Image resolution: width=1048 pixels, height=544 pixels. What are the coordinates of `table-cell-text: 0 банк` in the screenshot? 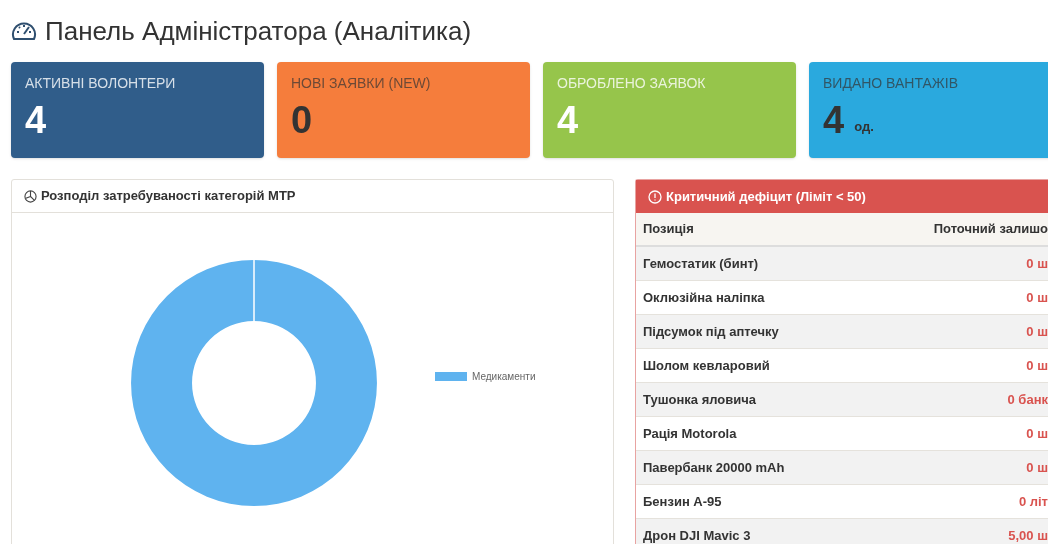 It's located at (1027, 399).